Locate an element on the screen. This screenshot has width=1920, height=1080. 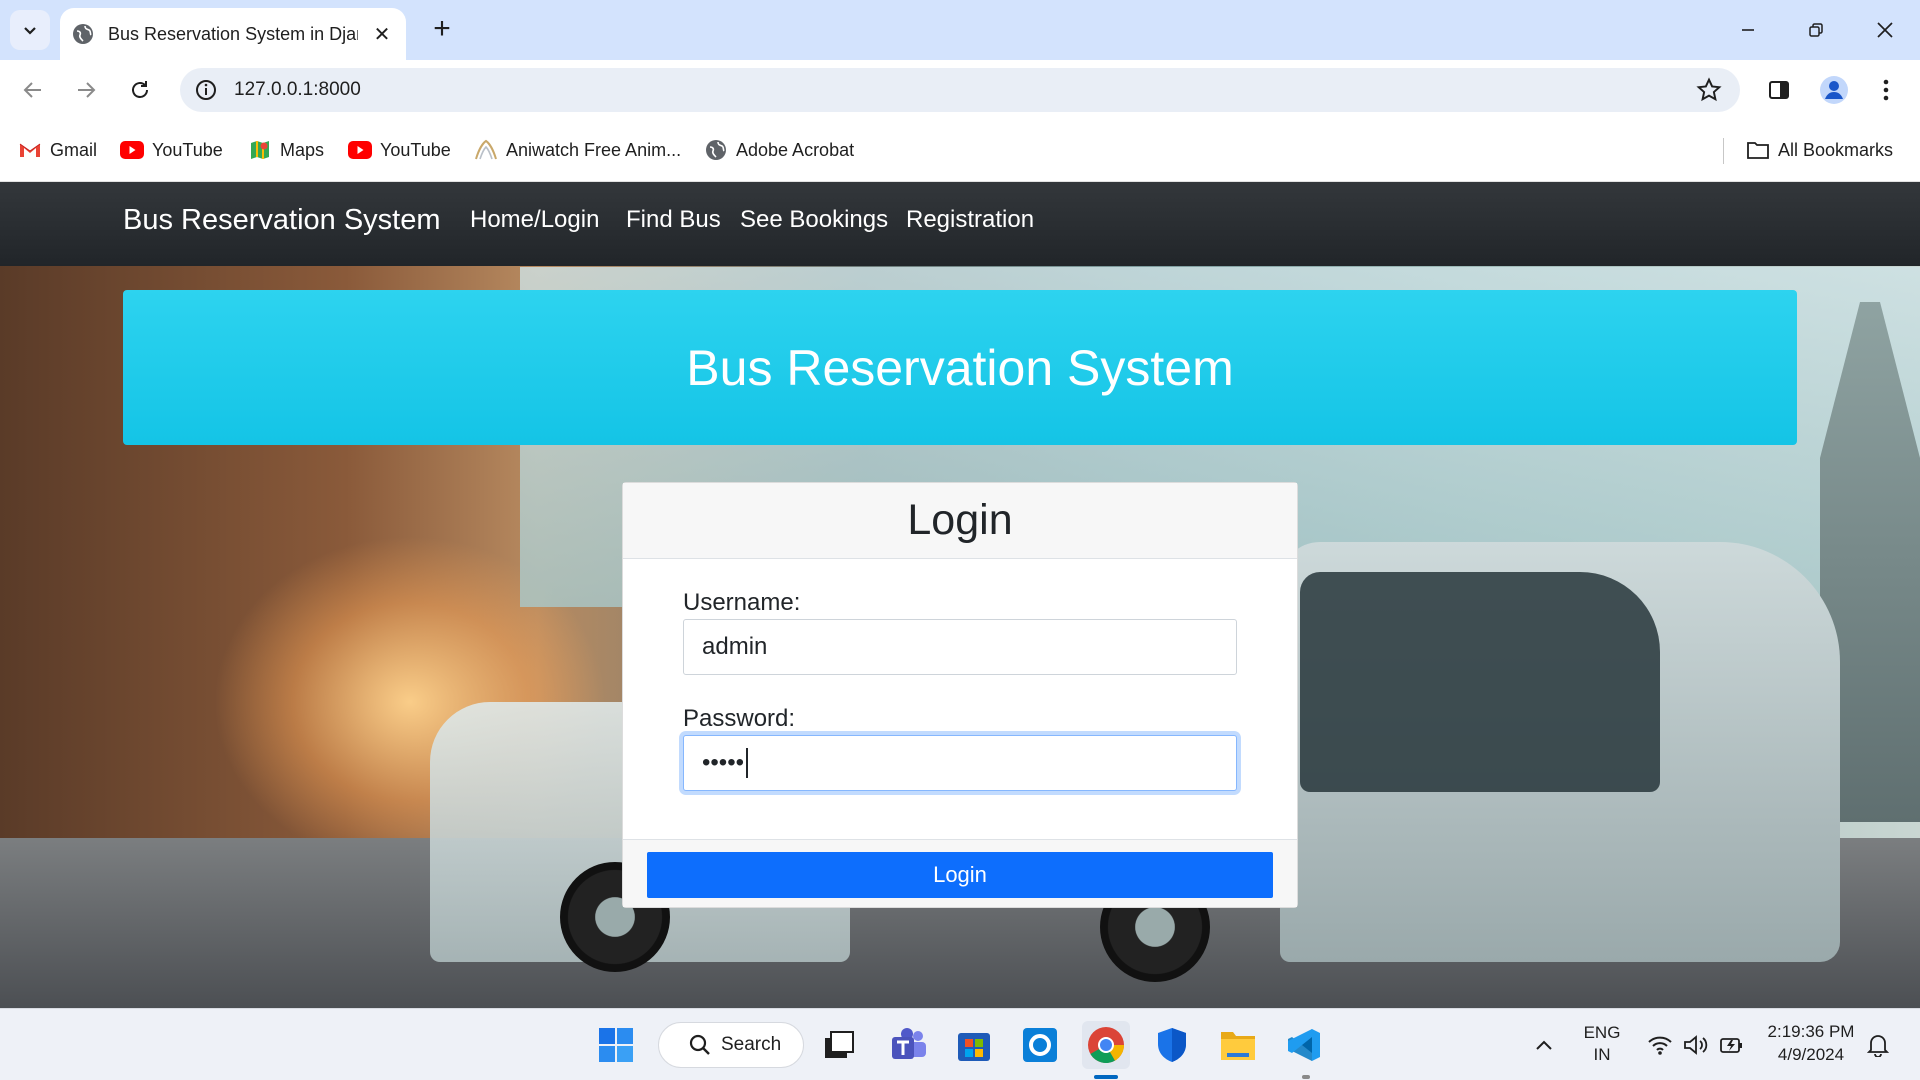
input-language-line2: IN is located at coordinates (1602, 1055).